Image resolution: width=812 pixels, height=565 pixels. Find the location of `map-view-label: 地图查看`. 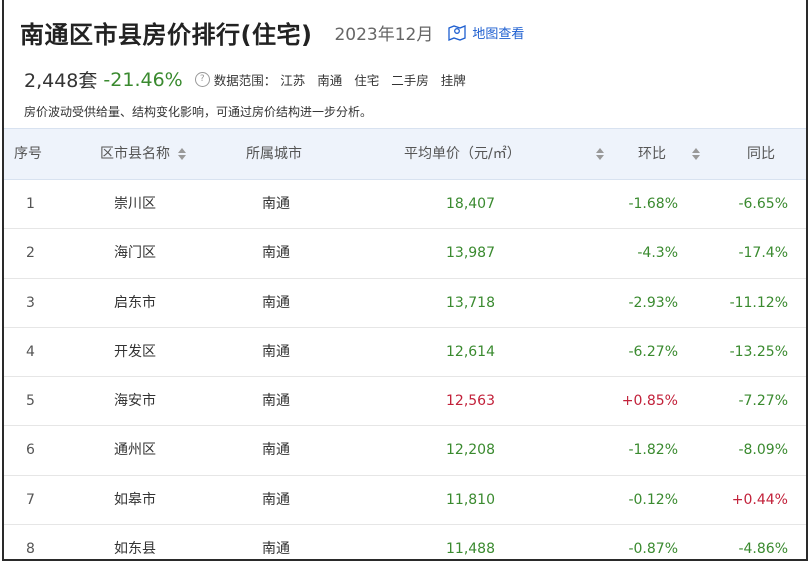

map-view-label: 地图查看 is located at coordinates (498, 34).